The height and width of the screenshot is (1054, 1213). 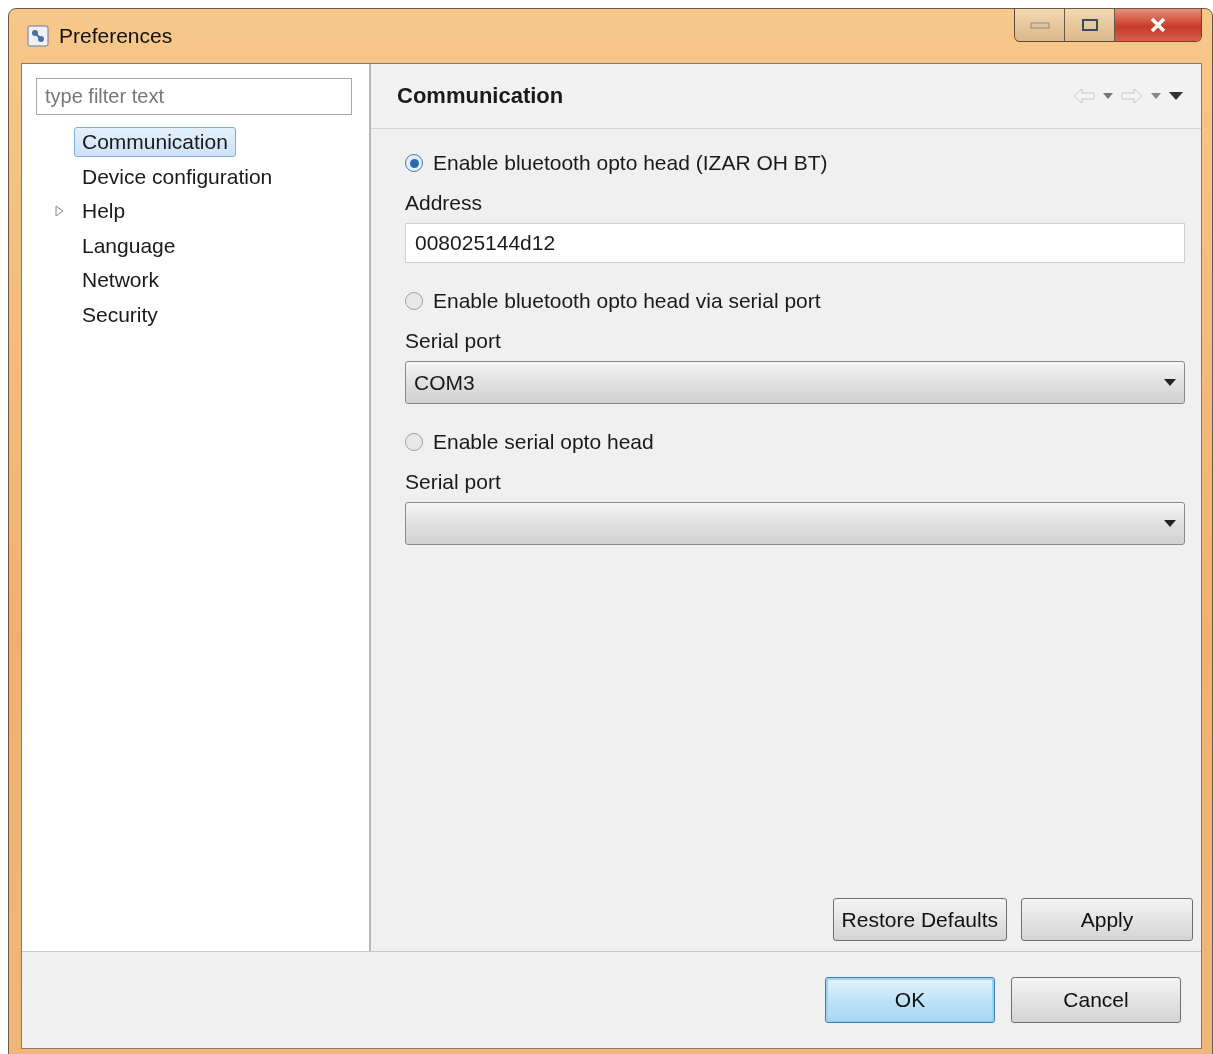 I want to click on page-title: Communication, so click(x=480, y=96).